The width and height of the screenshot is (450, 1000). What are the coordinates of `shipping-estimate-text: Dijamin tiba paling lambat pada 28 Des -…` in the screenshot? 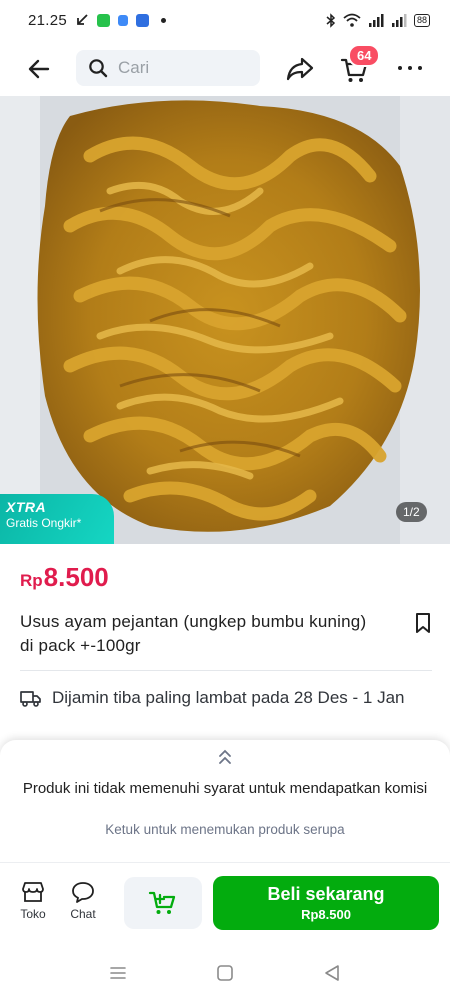 It's located at (228, 697).